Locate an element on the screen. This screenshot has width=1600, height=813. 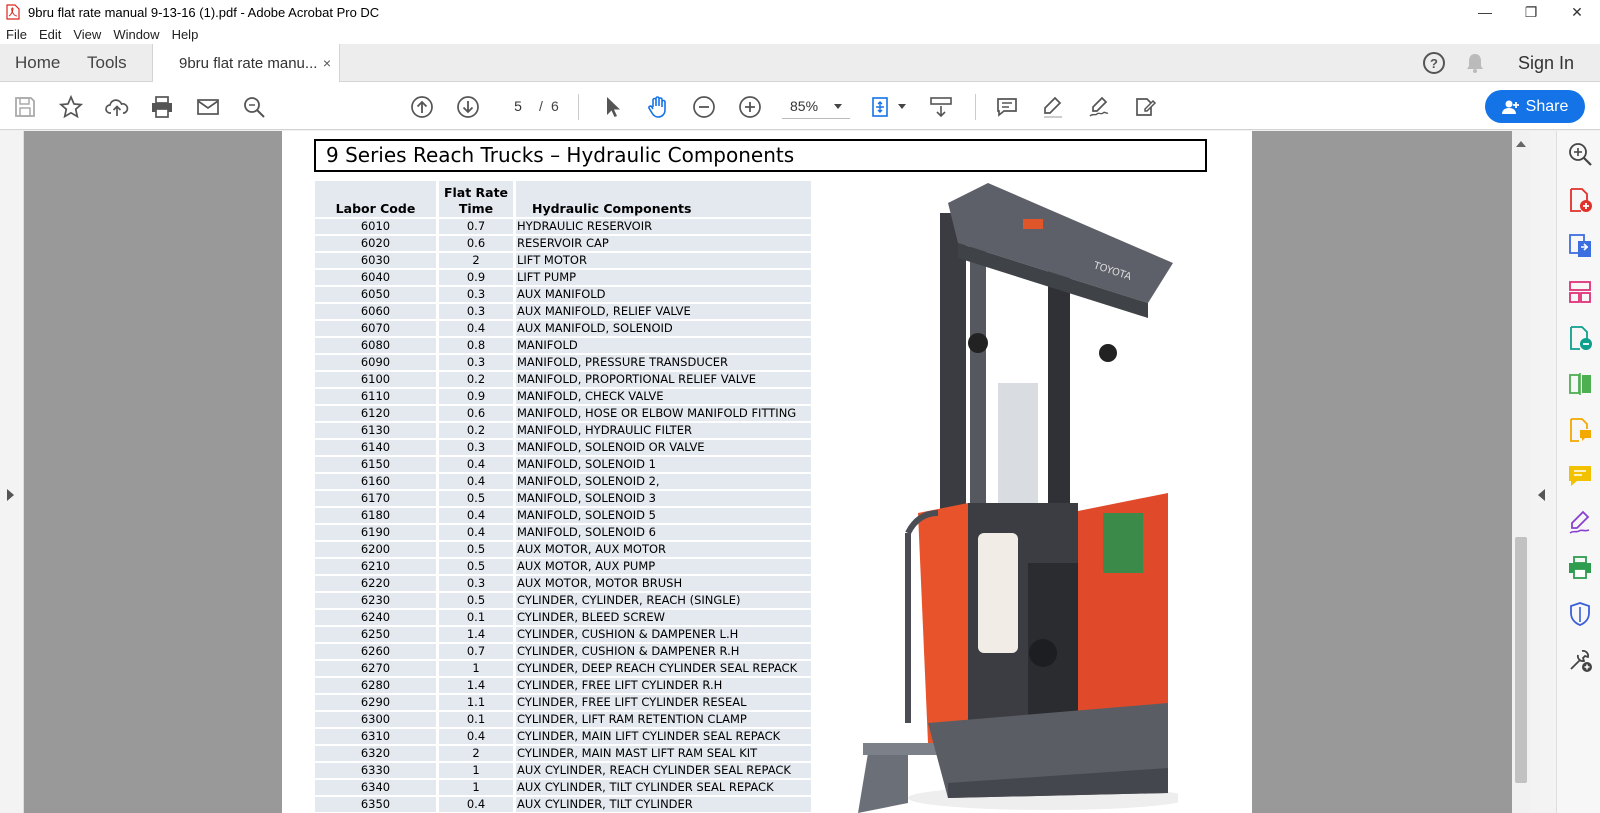
right-pane-toggle is located at coordinates (1543, 472).